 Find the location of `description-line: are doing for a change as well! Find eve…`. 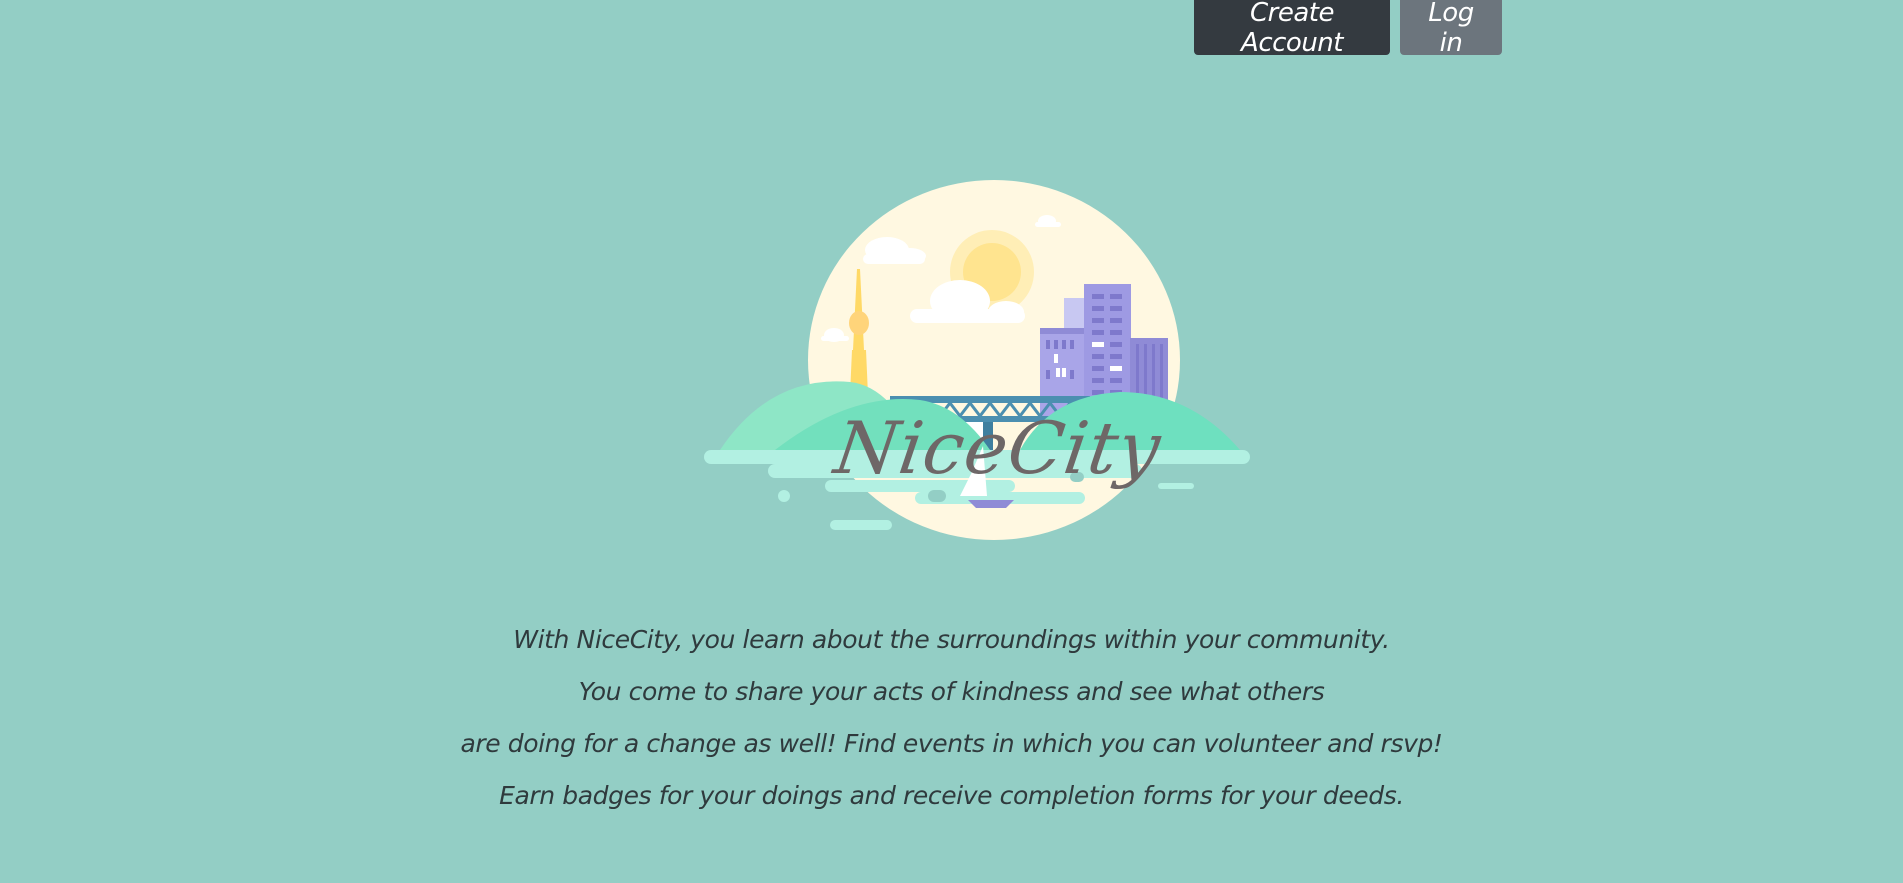

description-line: are doing for a change as well! Find eve… is located at coordinates (951, 743).